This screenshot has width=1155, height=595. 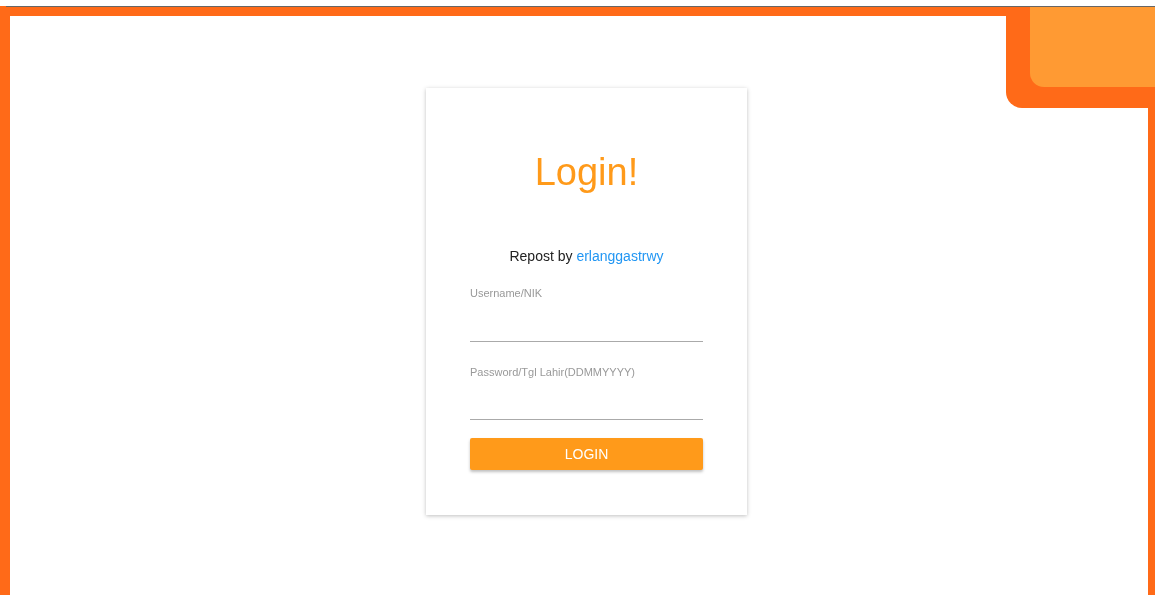 I want to click on login-title: Login!, so click(x=586, y=172).